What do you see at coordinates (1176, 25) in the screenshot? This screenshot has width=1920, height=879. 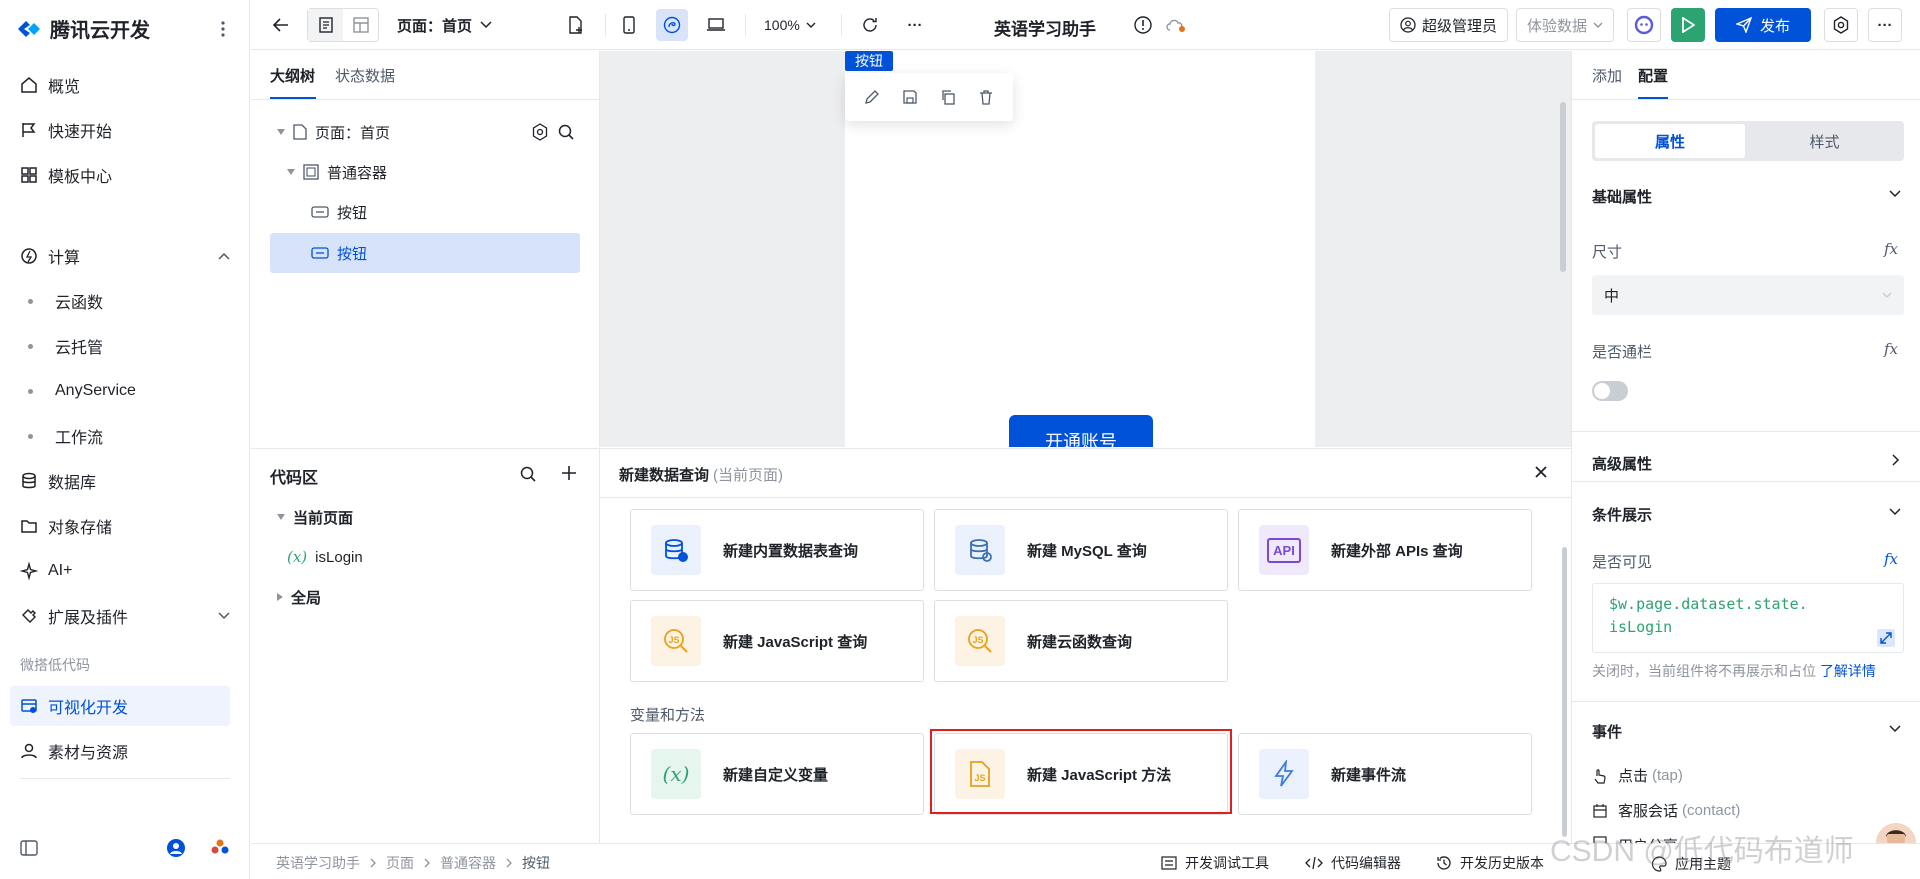 I see `cloud-sync-icon` at bounding box center [1176, 25].